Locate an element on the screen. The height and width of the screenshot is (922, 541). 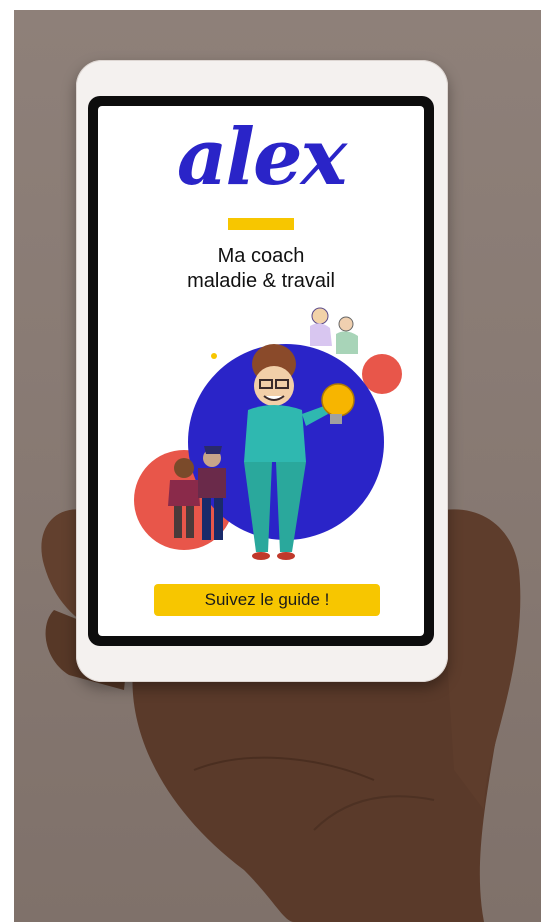
logo-underline is located at coordinates (261, 224).